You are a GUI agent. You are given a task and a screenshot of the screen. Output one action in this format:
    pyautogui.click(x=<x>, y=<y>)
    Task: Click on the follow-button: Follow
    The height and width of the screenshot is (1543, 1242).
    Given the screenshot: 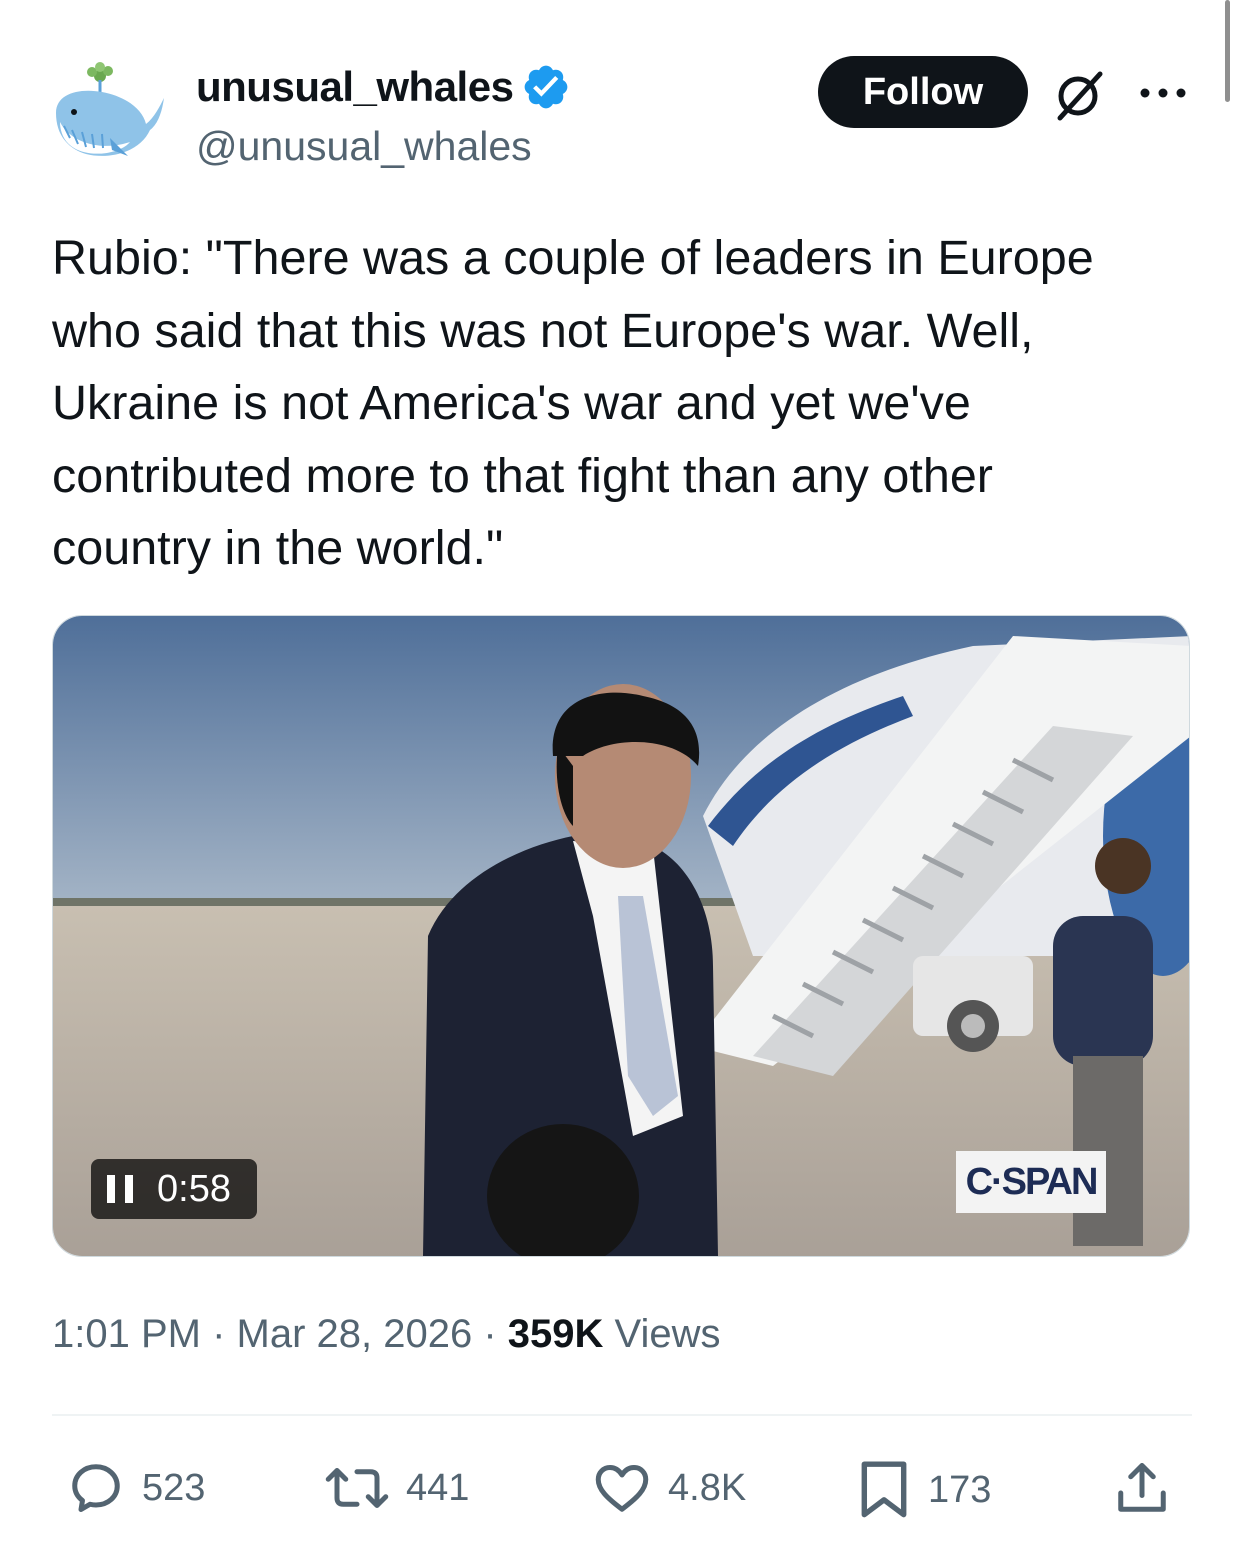 What is the action you would take?
    pyautogui.click(x=923, y=92)
    